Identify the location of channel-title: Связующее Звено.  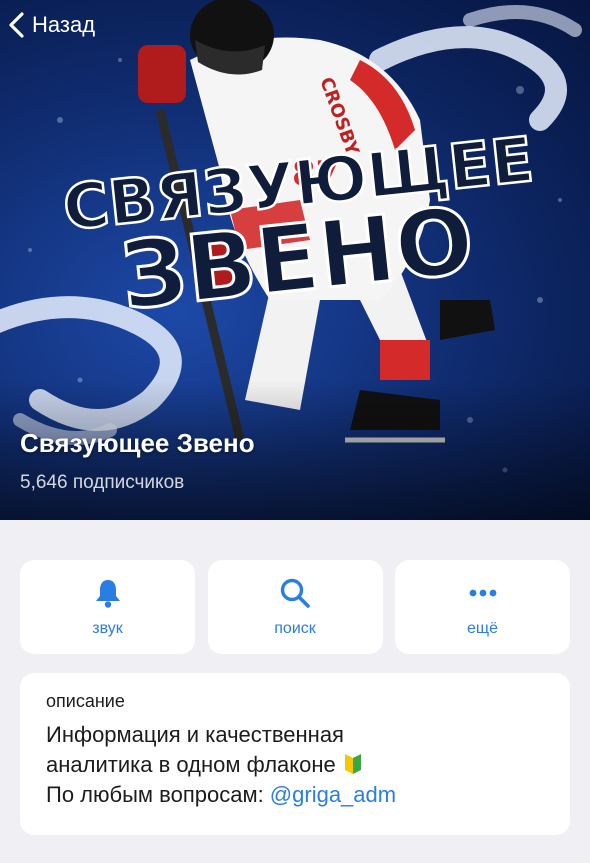
(137, 443).